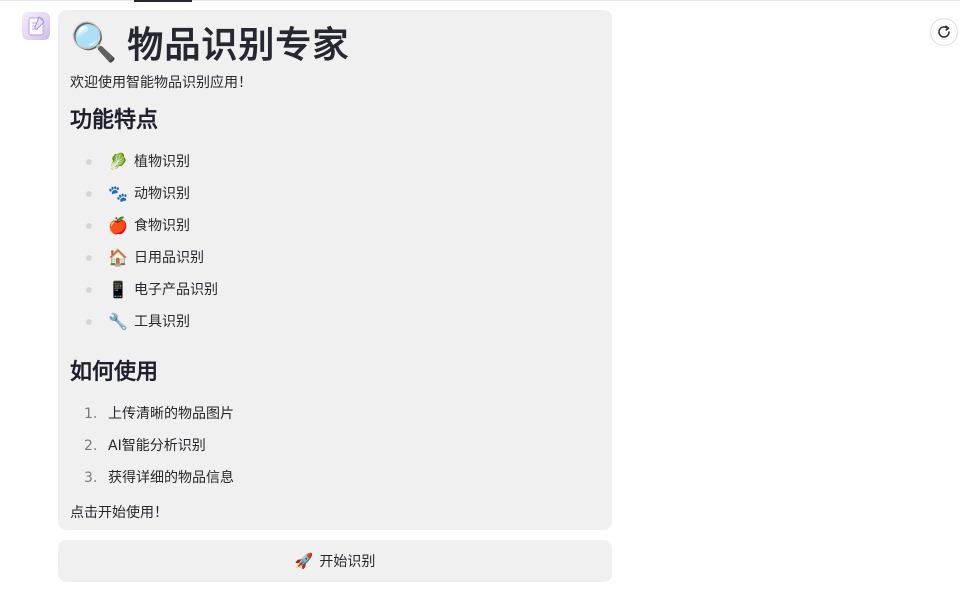 The height and width of the screenshot is (595, 960). What do you see at coordinates (171, 414) in the screenshot?
I see `step-label: 上传清晰的物品图片` at bounding box center [171, 414].